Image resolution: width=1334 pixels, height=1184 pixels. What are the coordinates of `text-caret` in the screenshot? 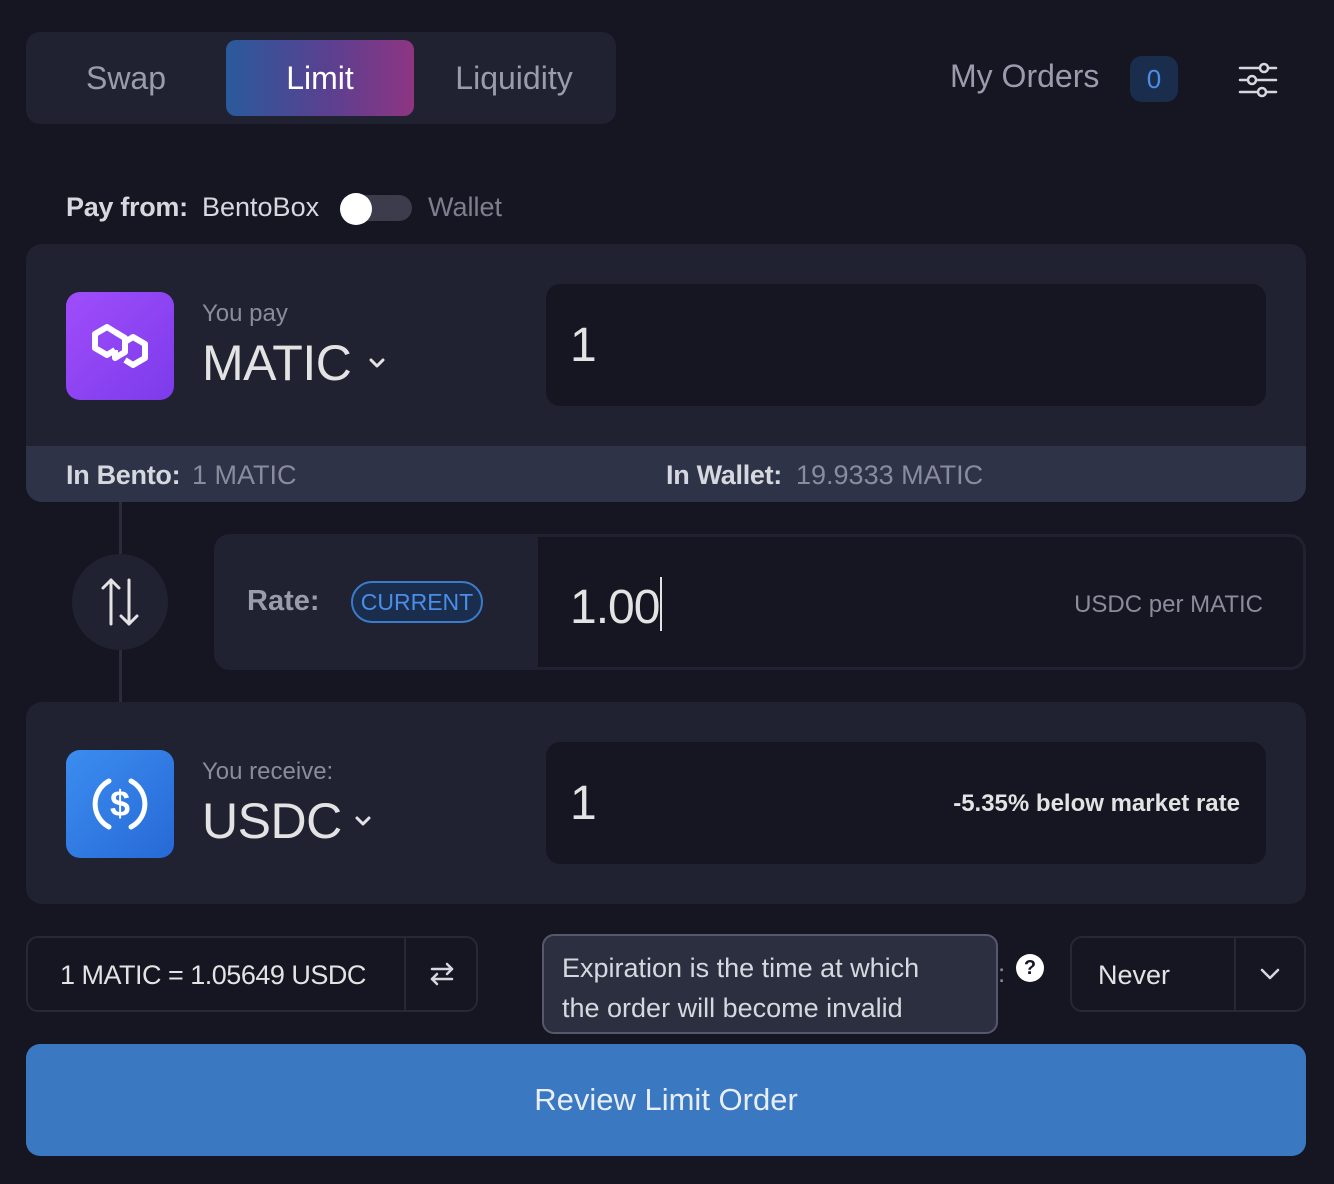 It's located at (661, 604).